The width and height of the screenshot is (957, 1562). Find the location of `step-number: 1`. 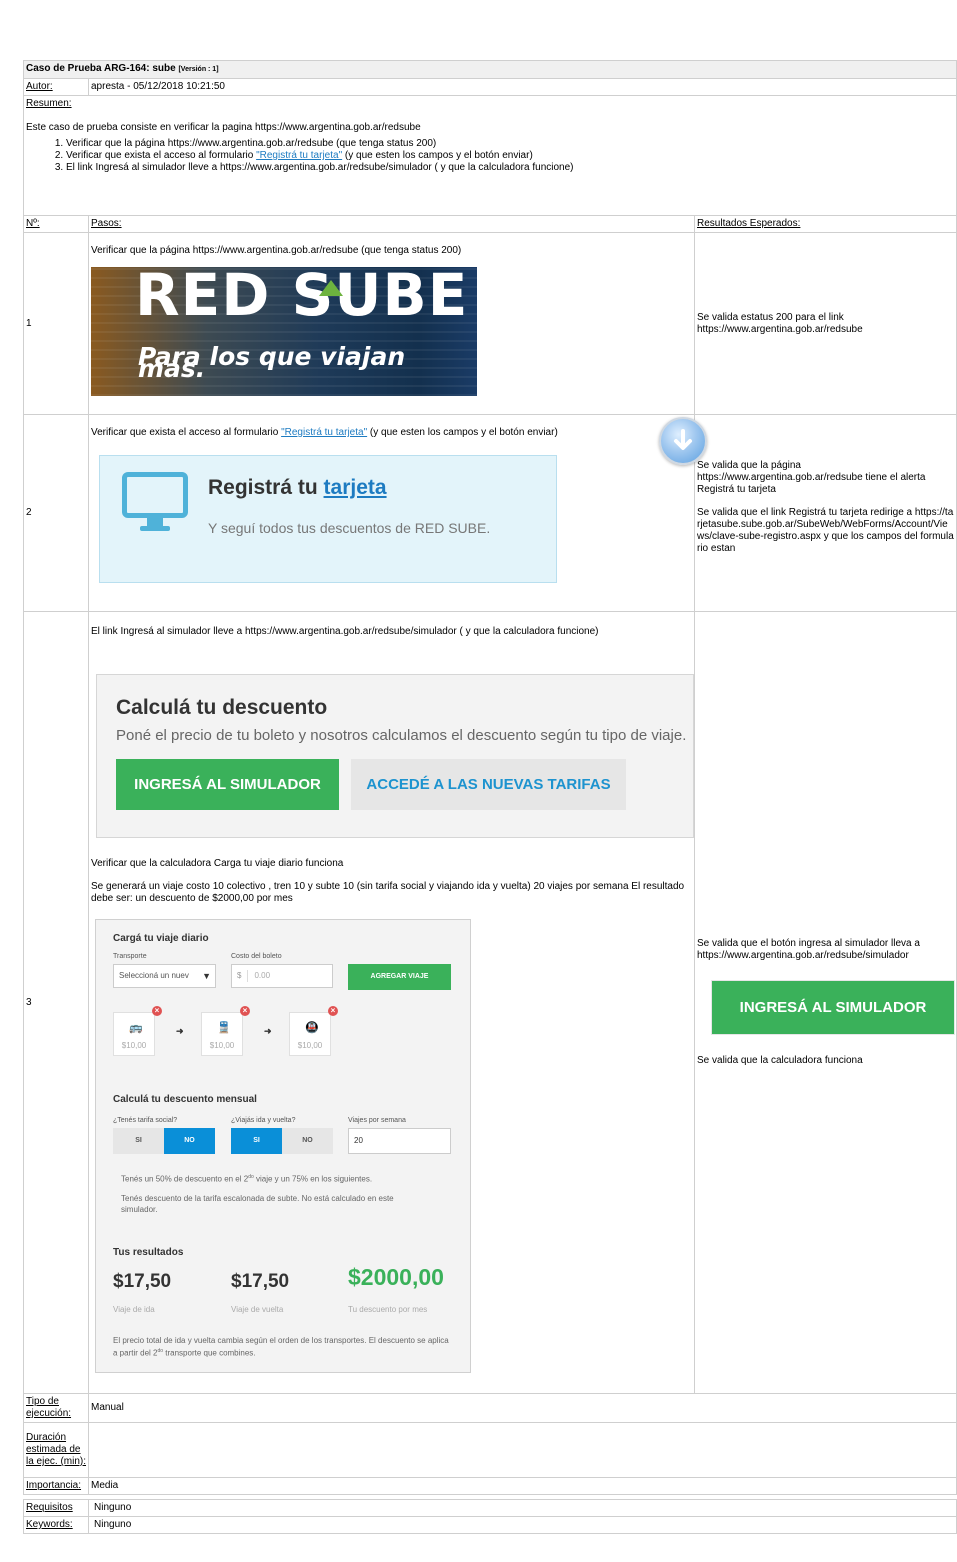

step-number: 1 is located at coordinates (56, 323).